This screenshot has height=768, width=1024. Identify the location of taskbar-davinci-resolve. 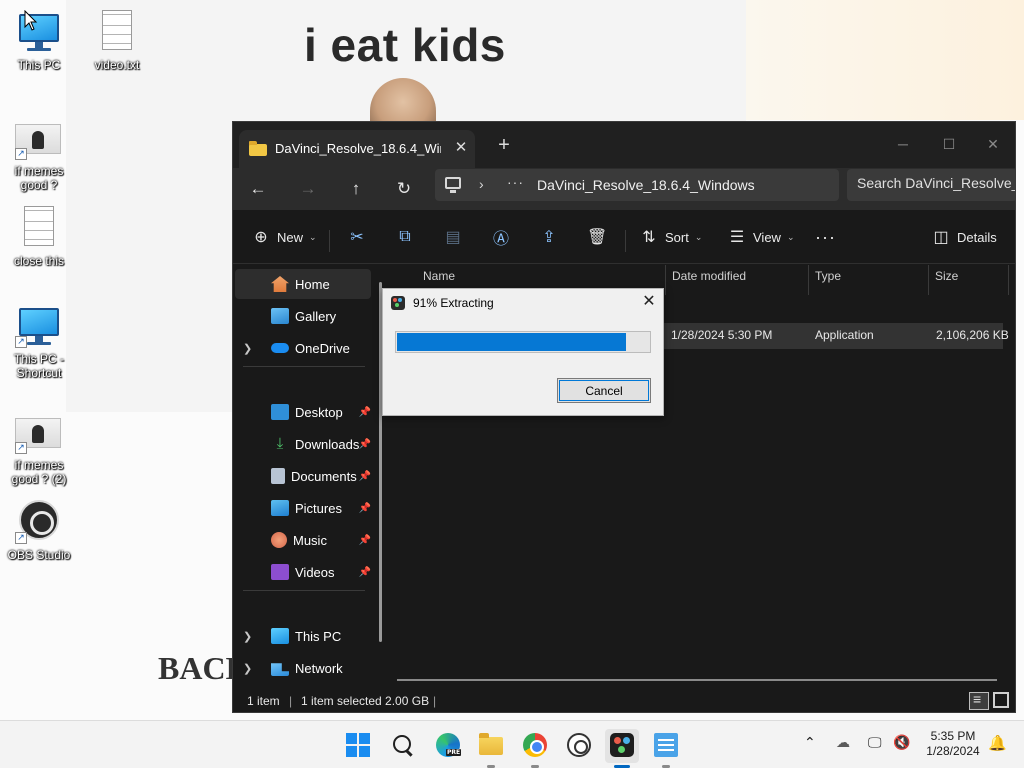
(622, 748).